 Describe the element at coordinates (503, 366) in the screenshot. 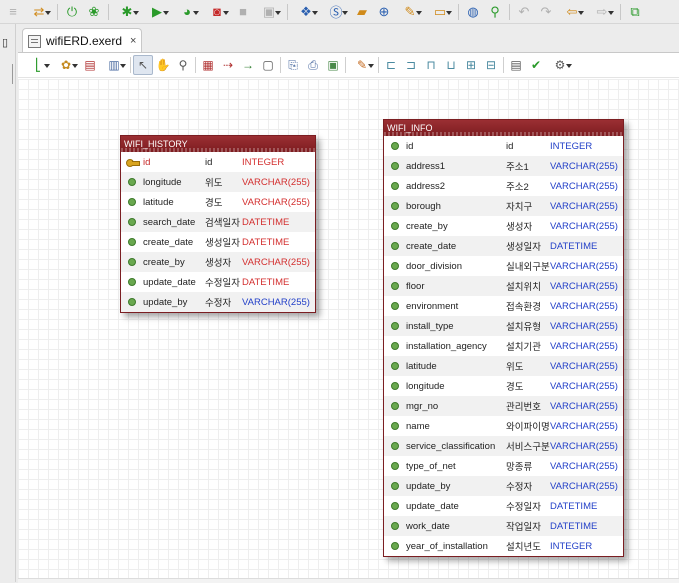

I see `column-row: latitude 위도 VARCHAR(255)` at that location.